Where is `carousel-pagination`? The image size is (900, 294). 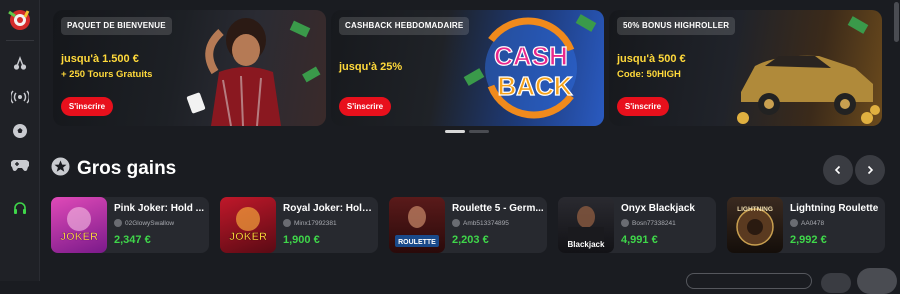
carousel-pagination is located at coordinates (467, 131).